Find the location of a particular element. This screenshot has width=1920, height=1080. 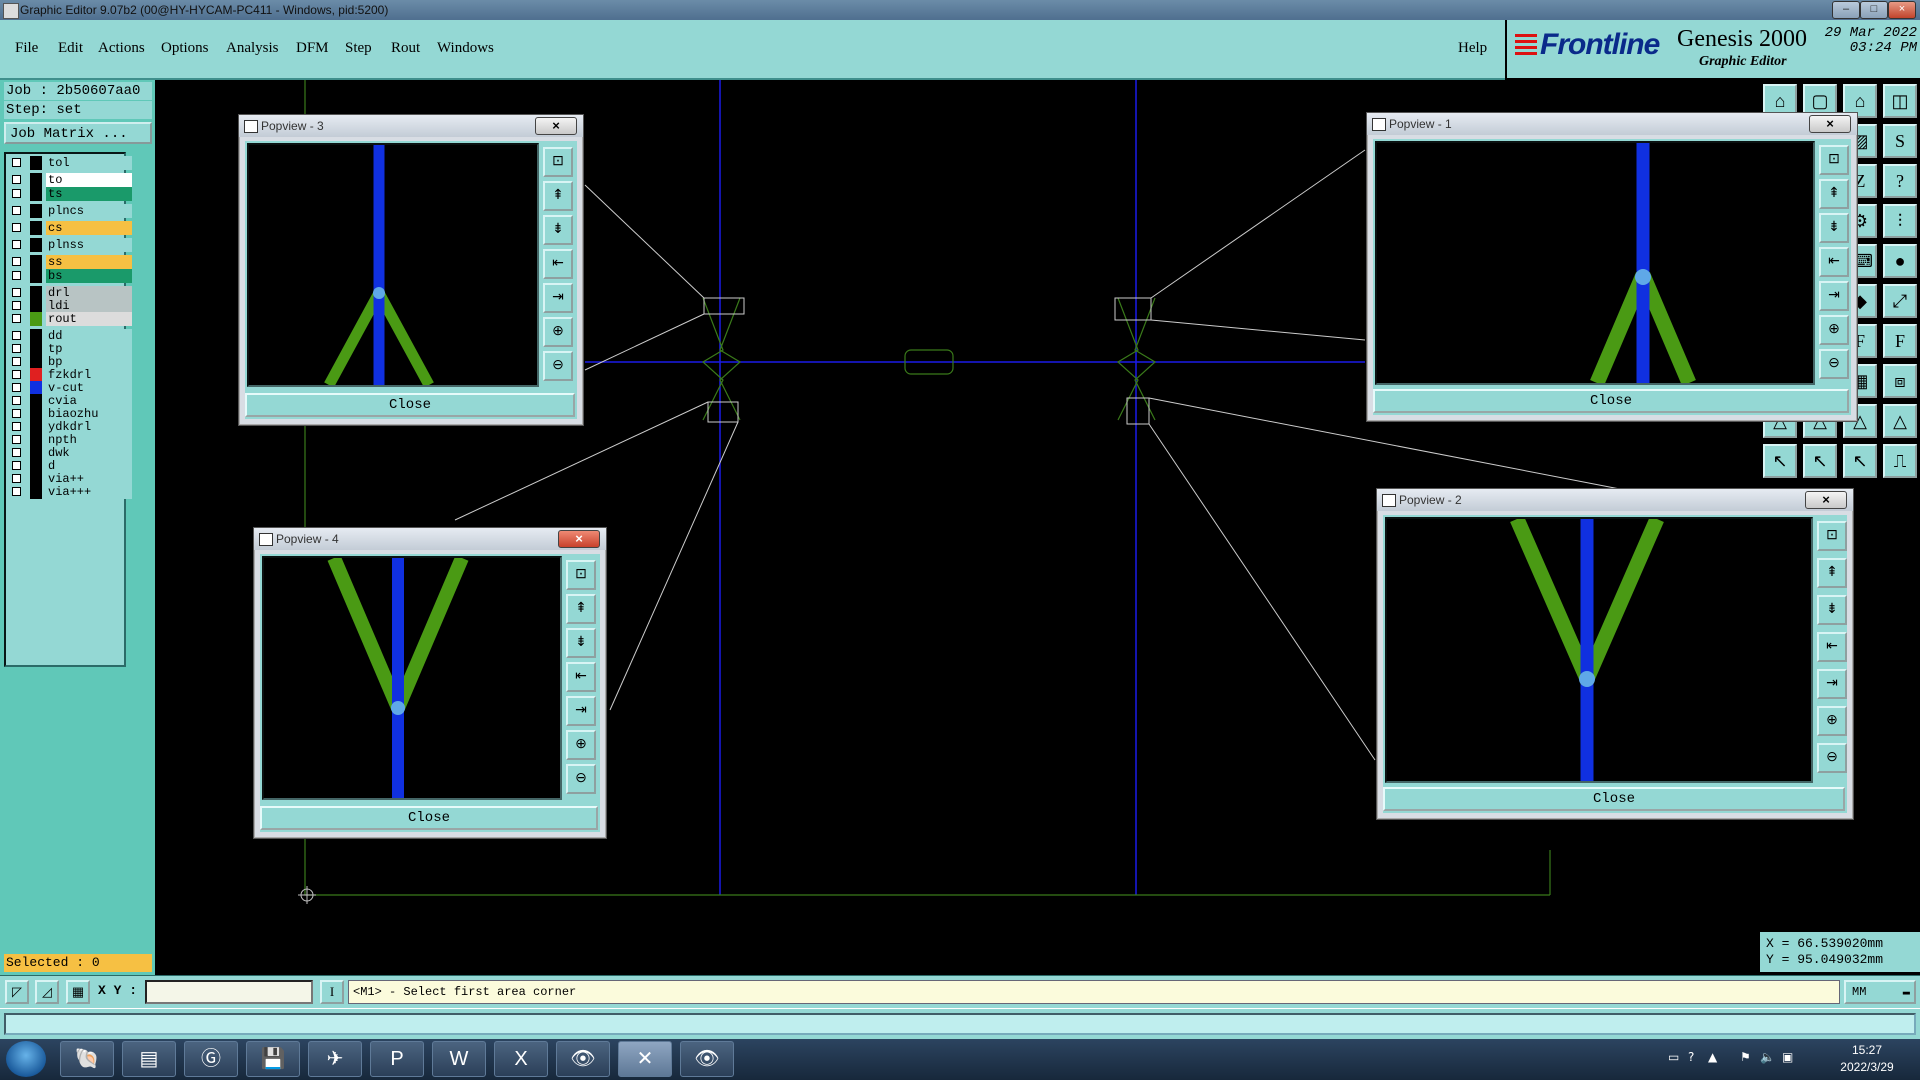

tray-volume-icon: 🔈 is located at coordinates (1767, 1057).